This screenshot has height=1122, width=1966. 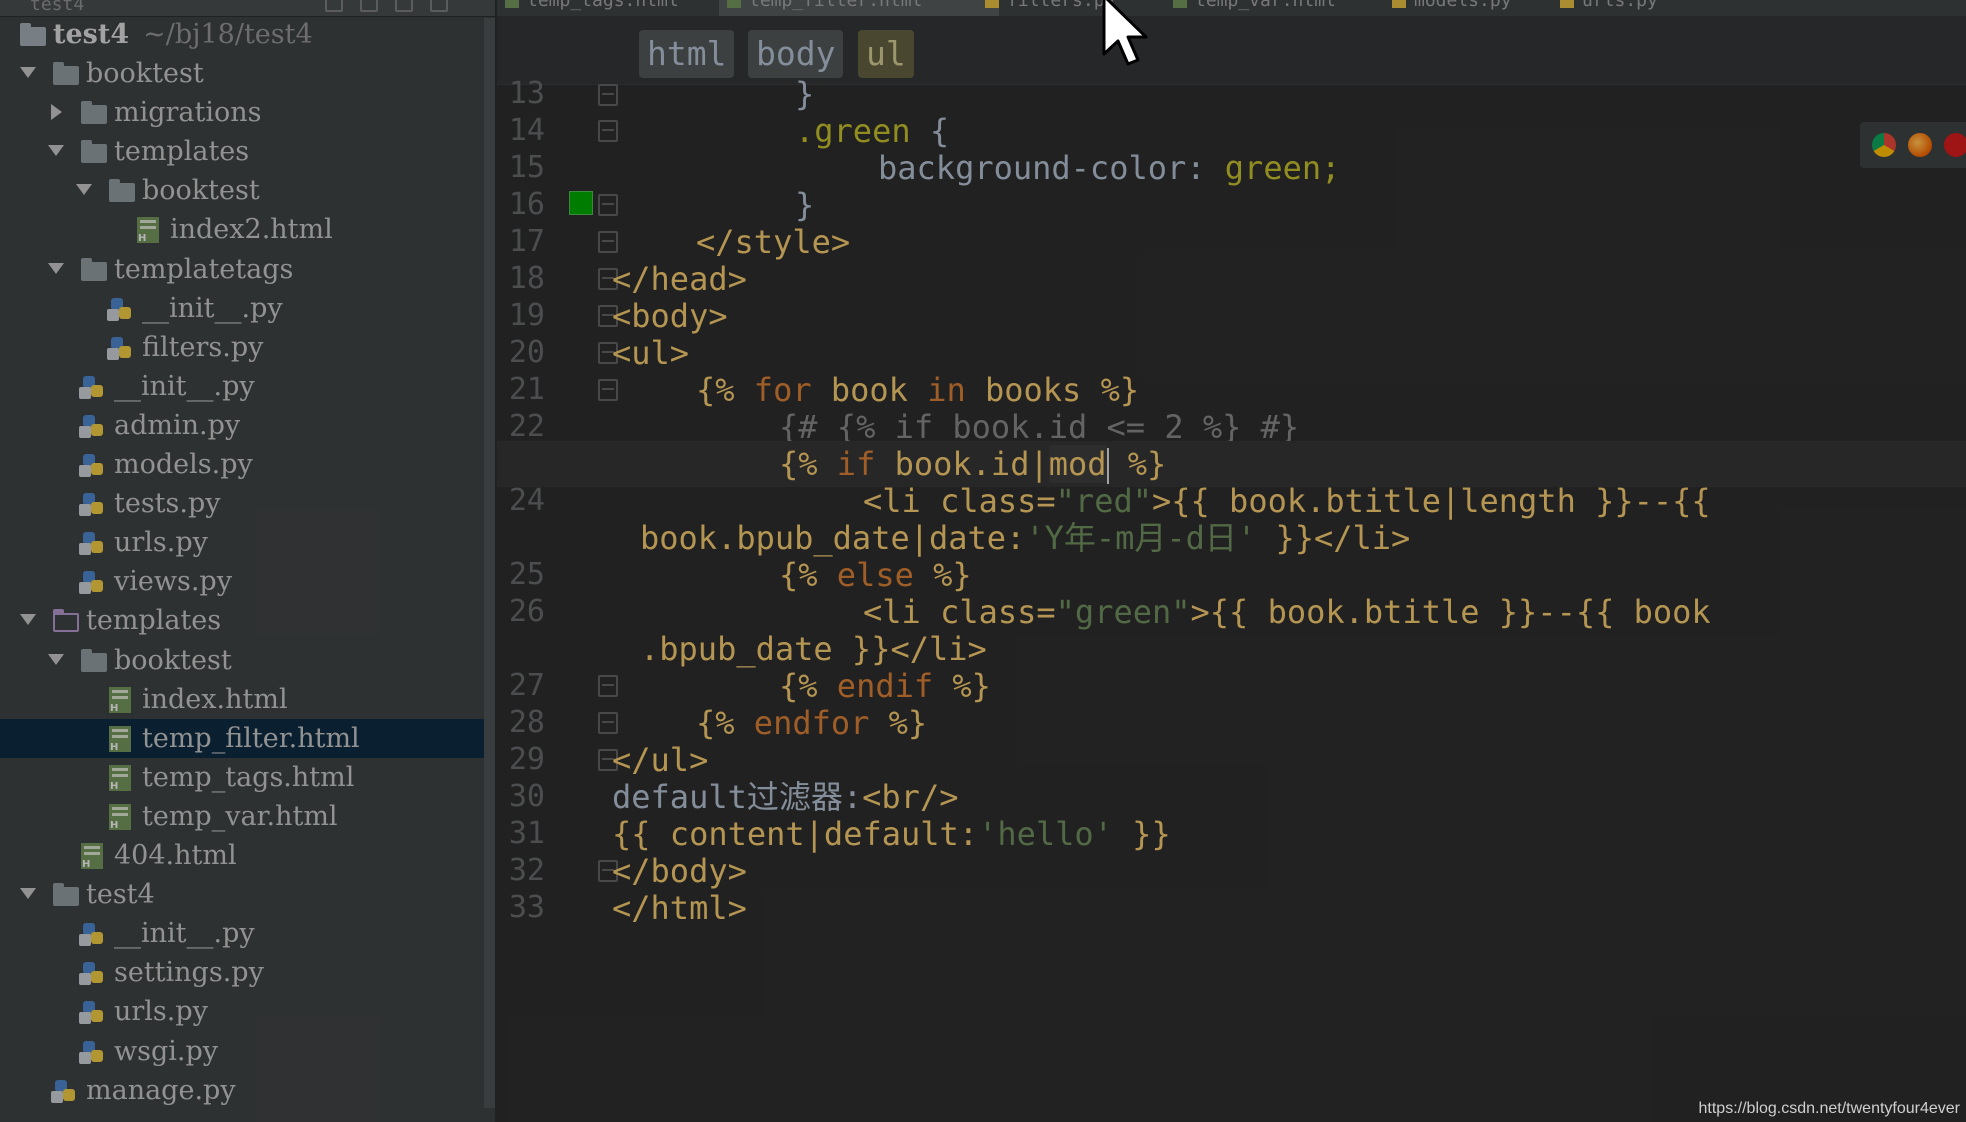 I want to click on tree-item-label: migrations, so click(x=188, y=113).